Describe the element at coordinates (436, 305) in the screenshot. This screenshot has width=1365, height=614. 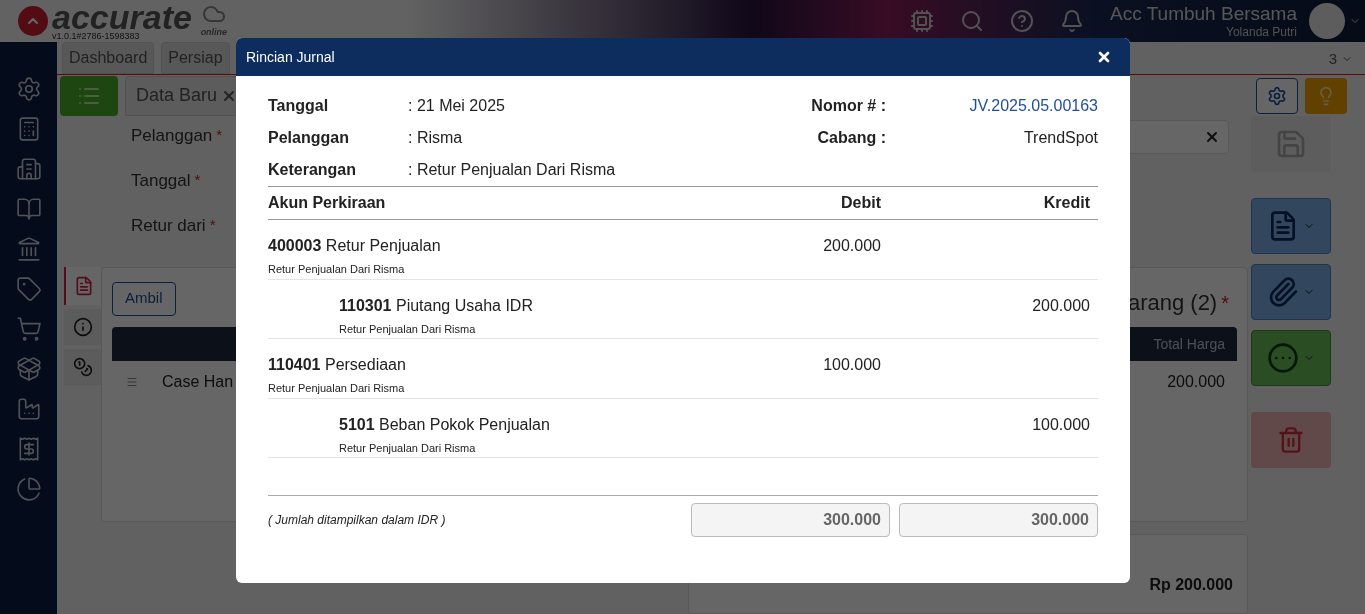
I see `account-name: 110301 Piutang Usaha IDR` at that location.